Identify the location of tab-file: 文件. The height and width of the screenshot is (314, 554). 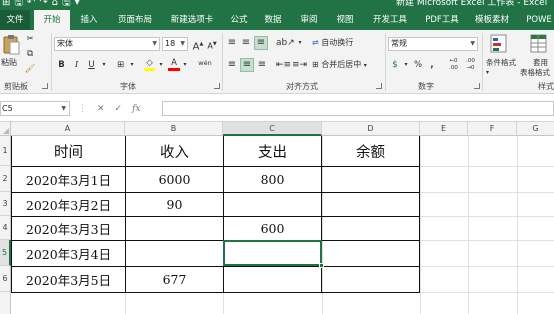
(15, 20).